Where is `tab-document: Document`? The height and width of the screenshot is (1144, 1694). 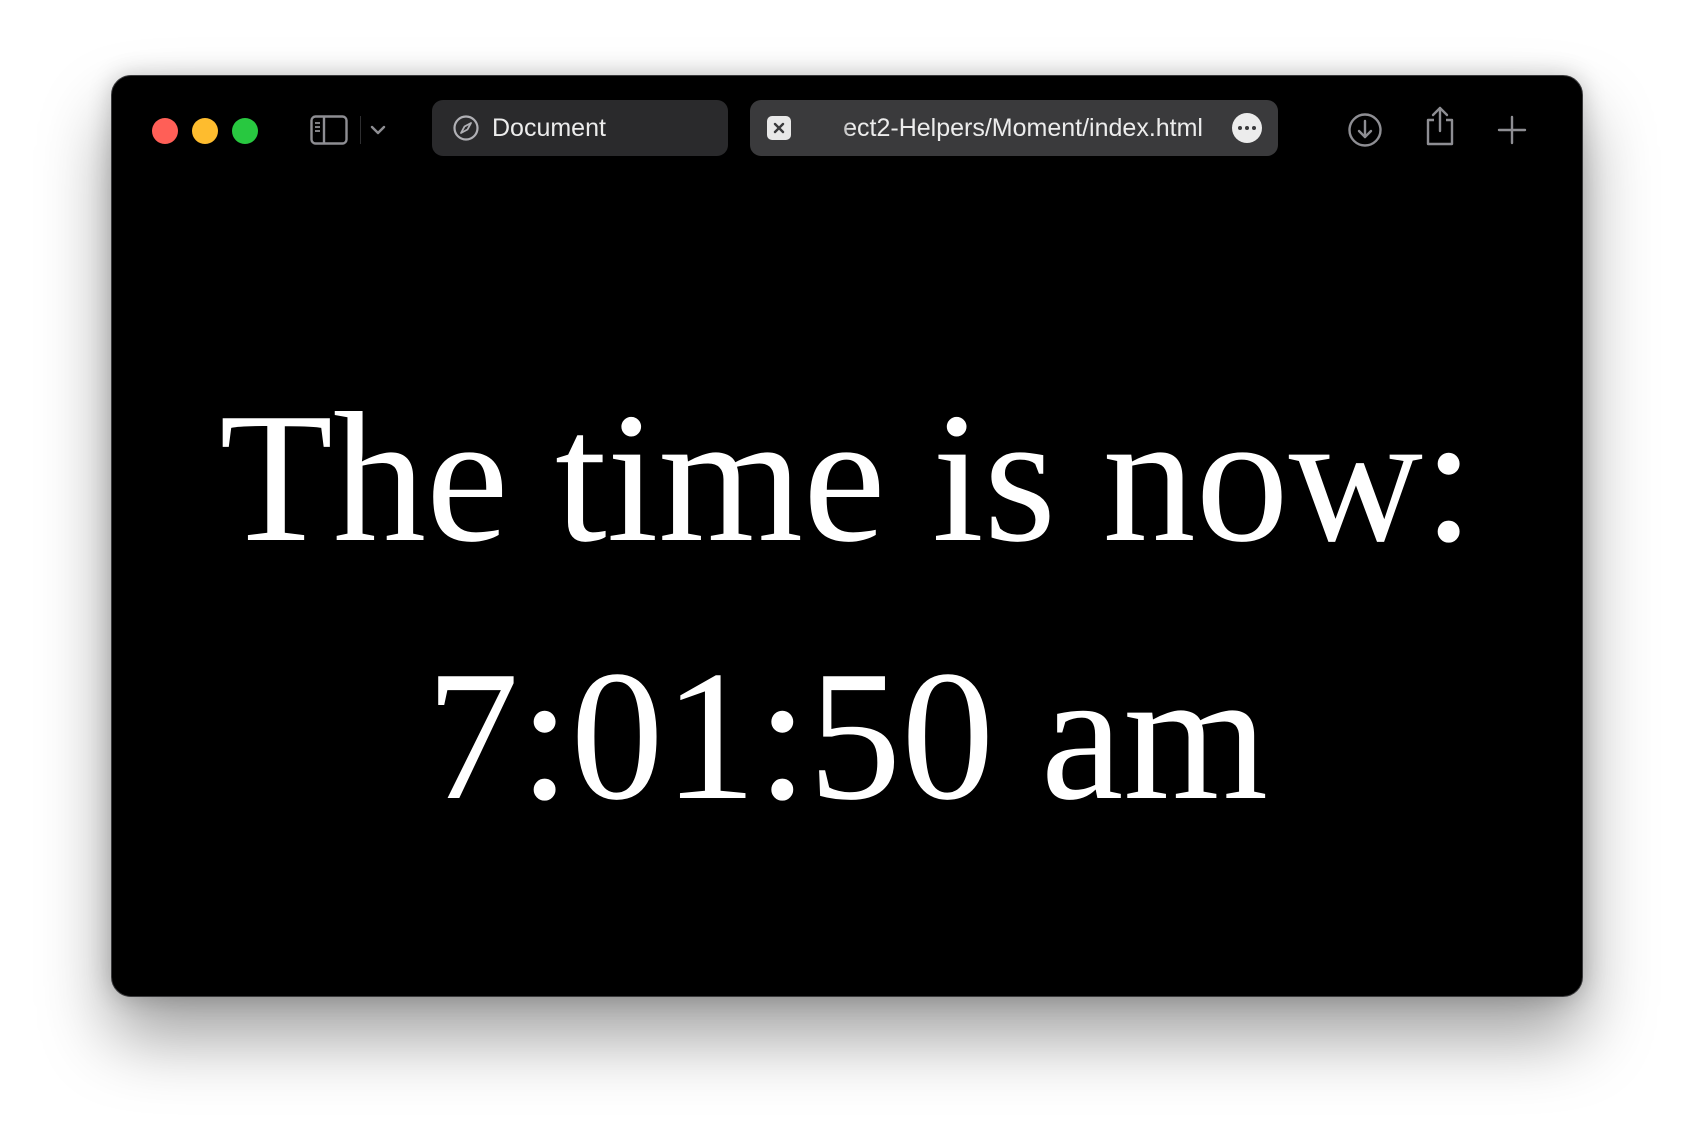 tab-document: Document is located at coordinates (580, 128).